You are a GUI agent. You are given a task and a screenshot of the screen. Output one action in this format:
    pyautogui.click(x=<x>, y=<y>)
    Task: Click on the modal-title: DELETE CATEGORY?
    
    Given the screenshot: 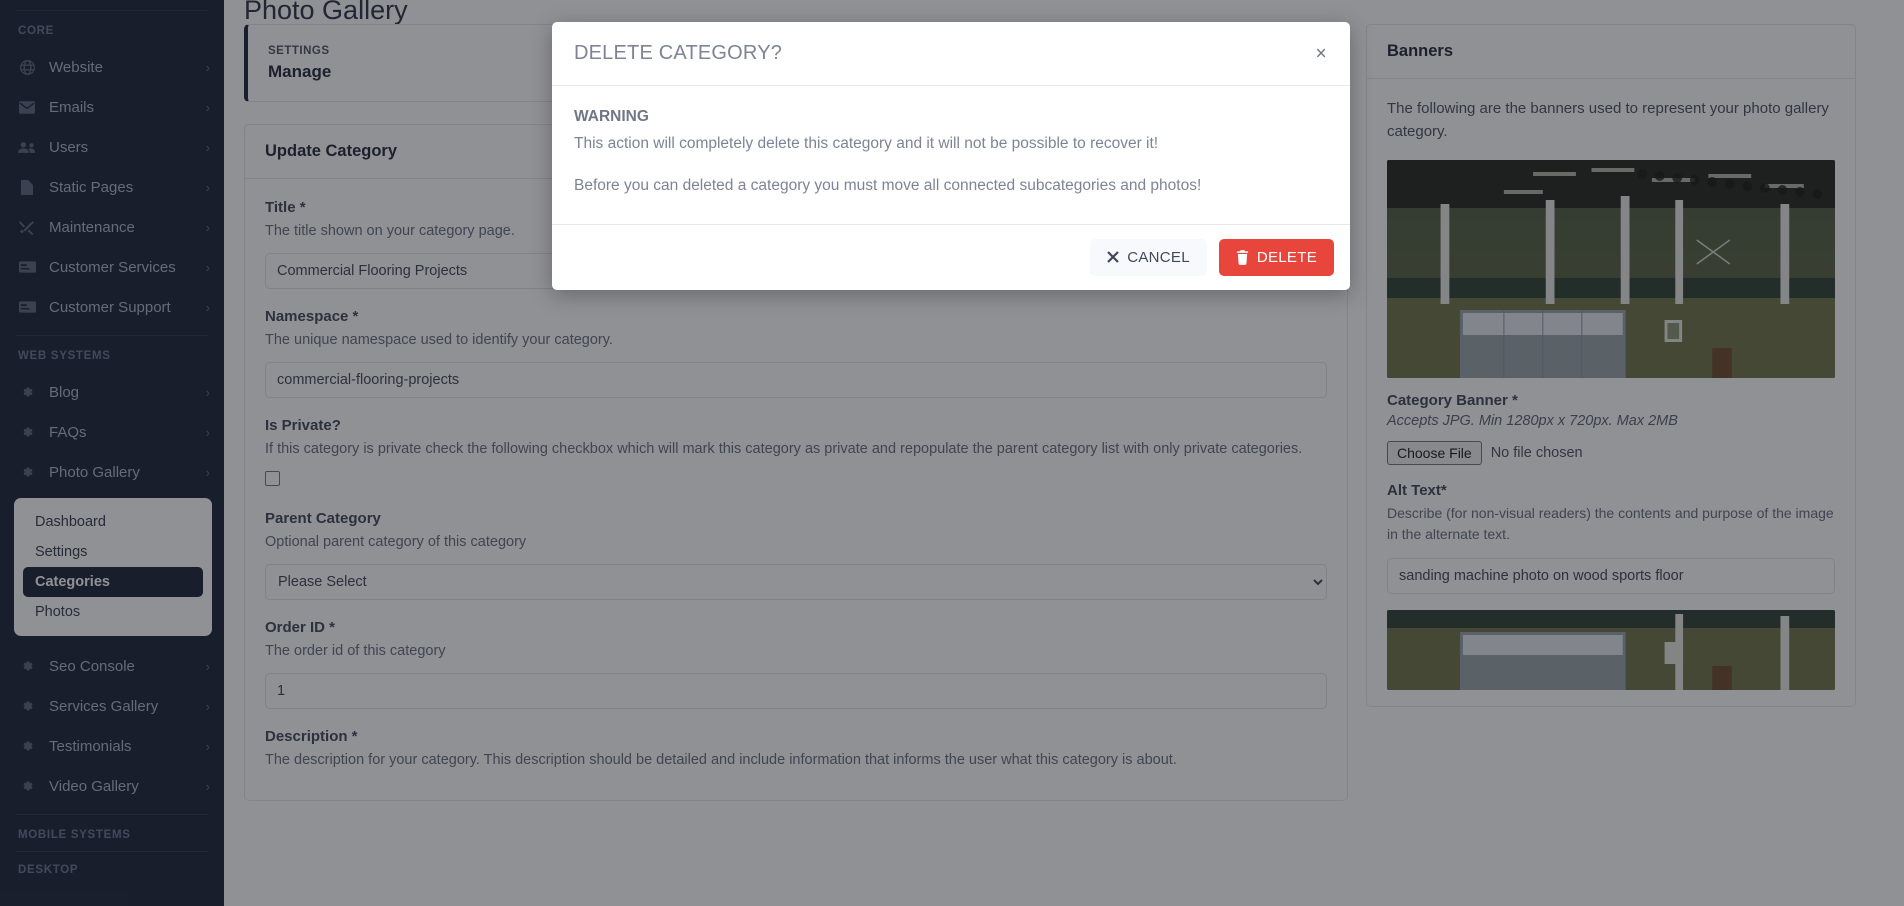 What is the action you would take?
    pyautogui.click(x=678, y=53)
    